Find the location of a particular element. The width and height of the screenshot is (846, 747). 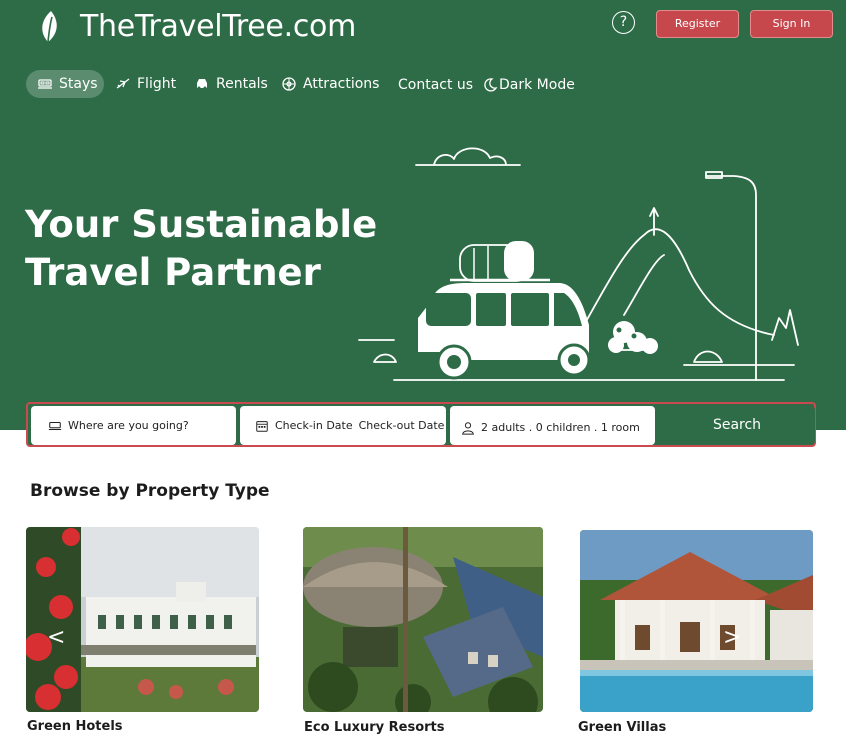

destination-input: Where are you going? is located at coordinates (133, 425).